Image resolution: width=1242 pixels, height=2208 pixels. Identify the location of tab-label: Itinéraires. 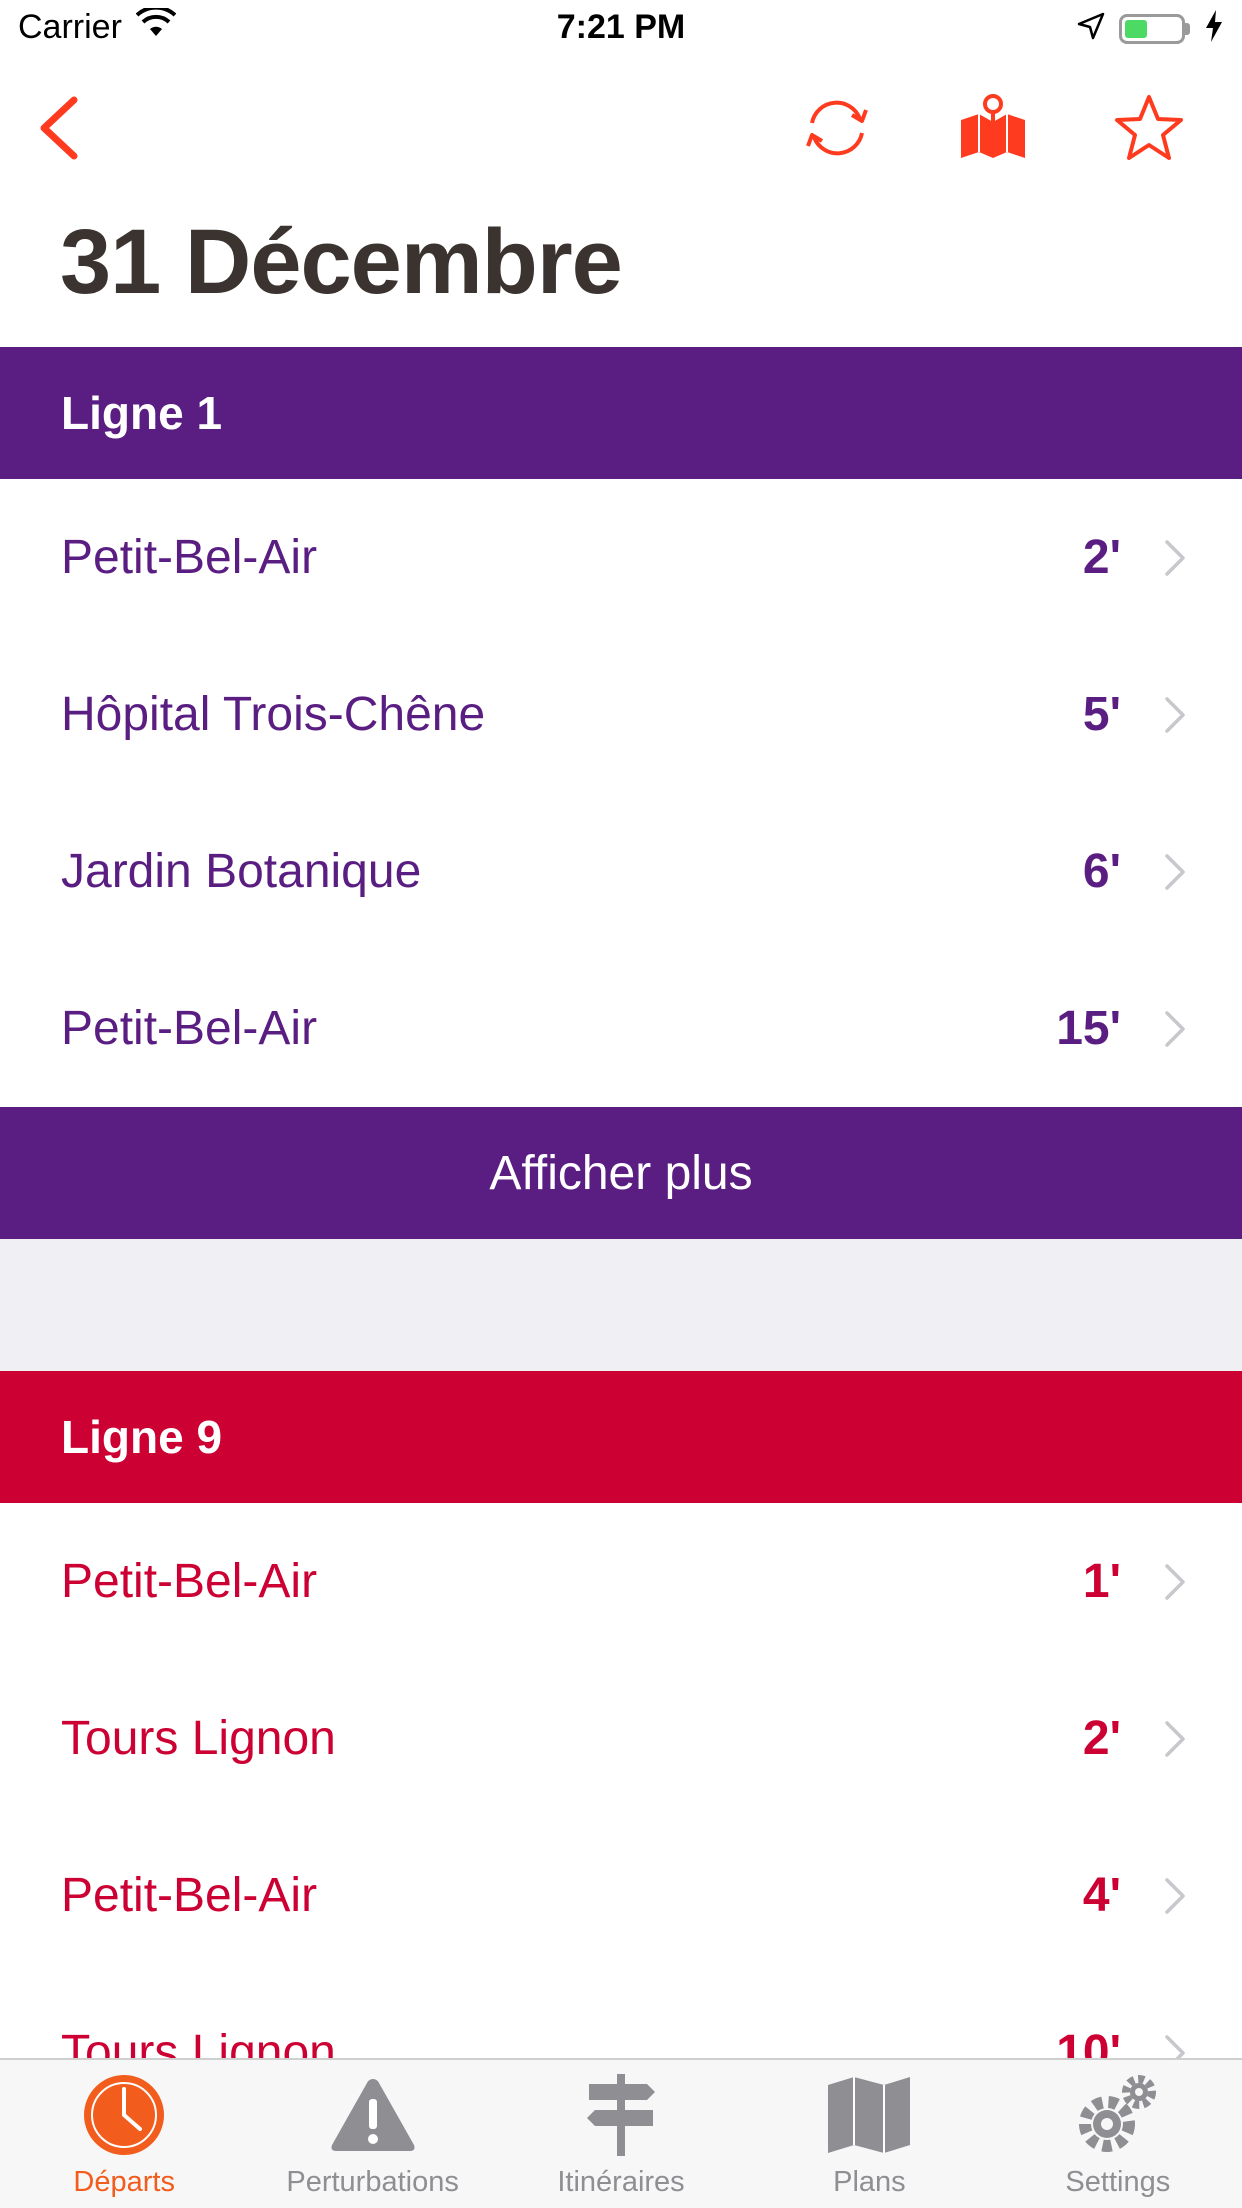
(621, 2182).